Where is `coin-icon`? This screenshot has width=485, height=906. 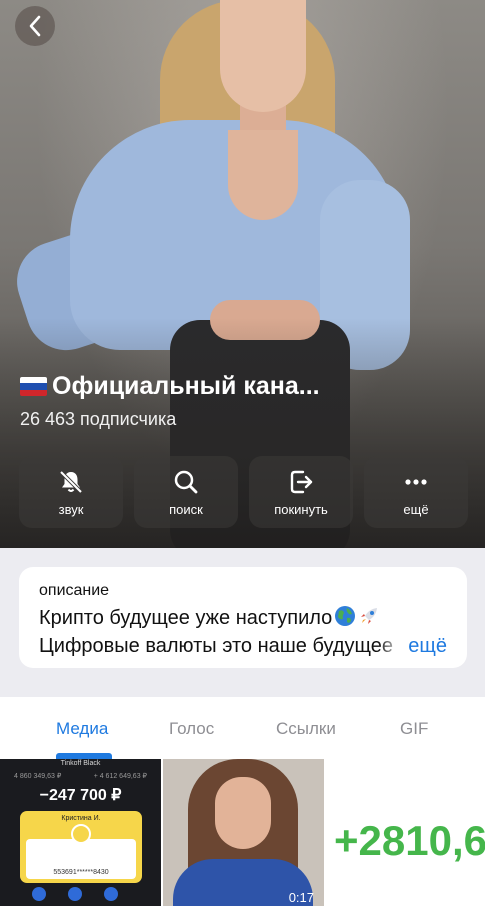 coin-icon is located at coordinates (81, 834).